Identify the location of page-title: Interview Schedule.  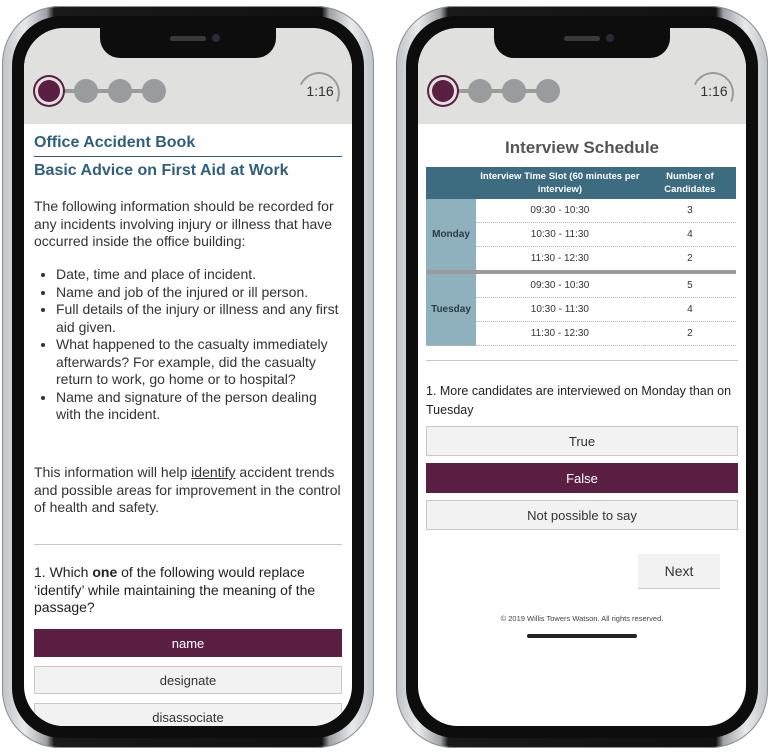
(582, 147).